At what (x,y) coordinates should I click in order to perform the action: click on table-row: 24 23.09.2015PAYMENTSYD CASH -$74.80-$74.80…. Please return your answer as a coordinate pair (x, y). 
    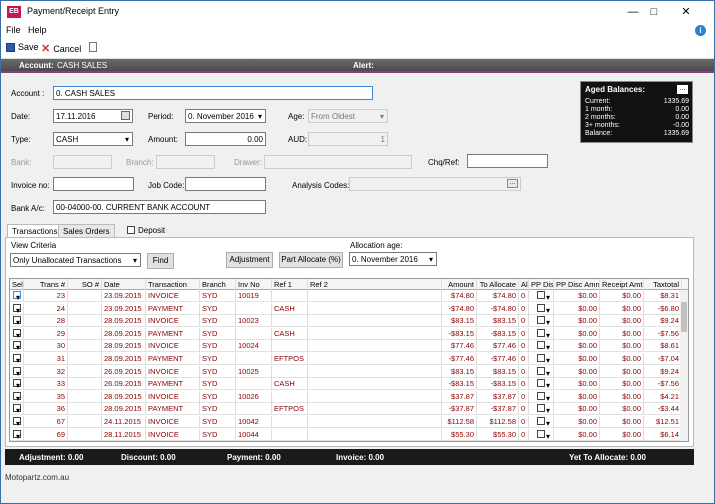
    Looking at the image, I should click on (346, 308).